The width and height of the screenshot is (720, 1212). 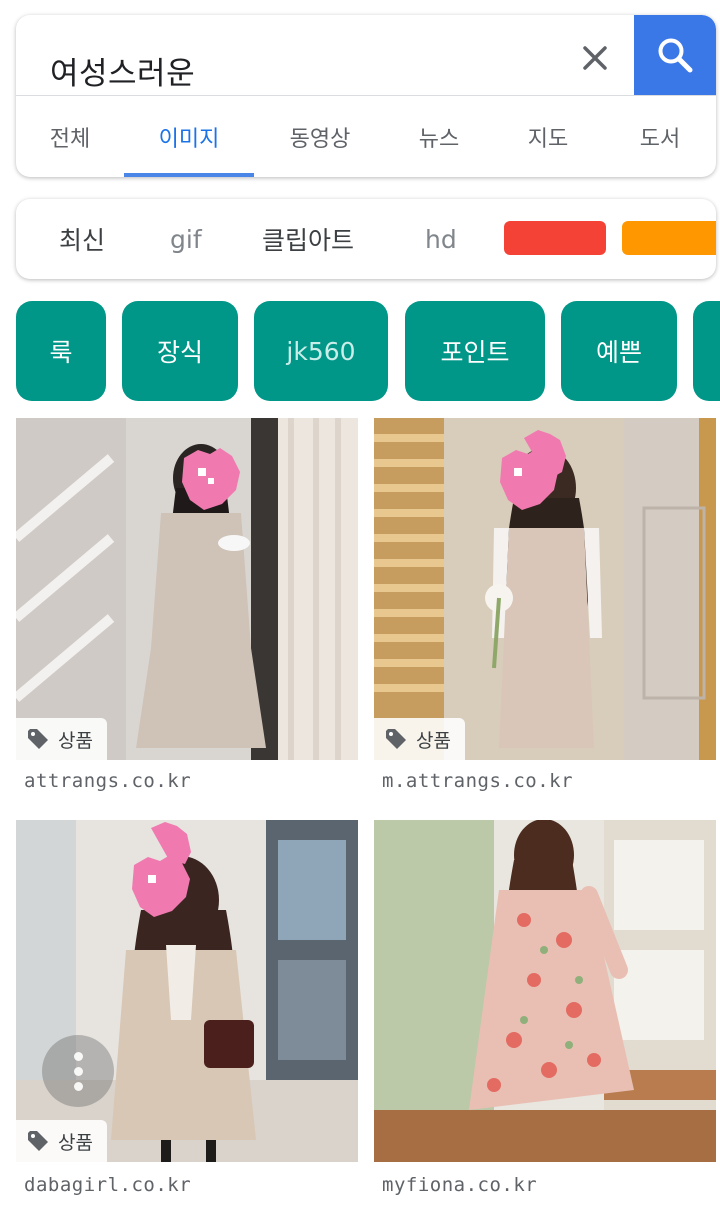 I want to click on tab-all: 전체, so click(x=70, y=136).